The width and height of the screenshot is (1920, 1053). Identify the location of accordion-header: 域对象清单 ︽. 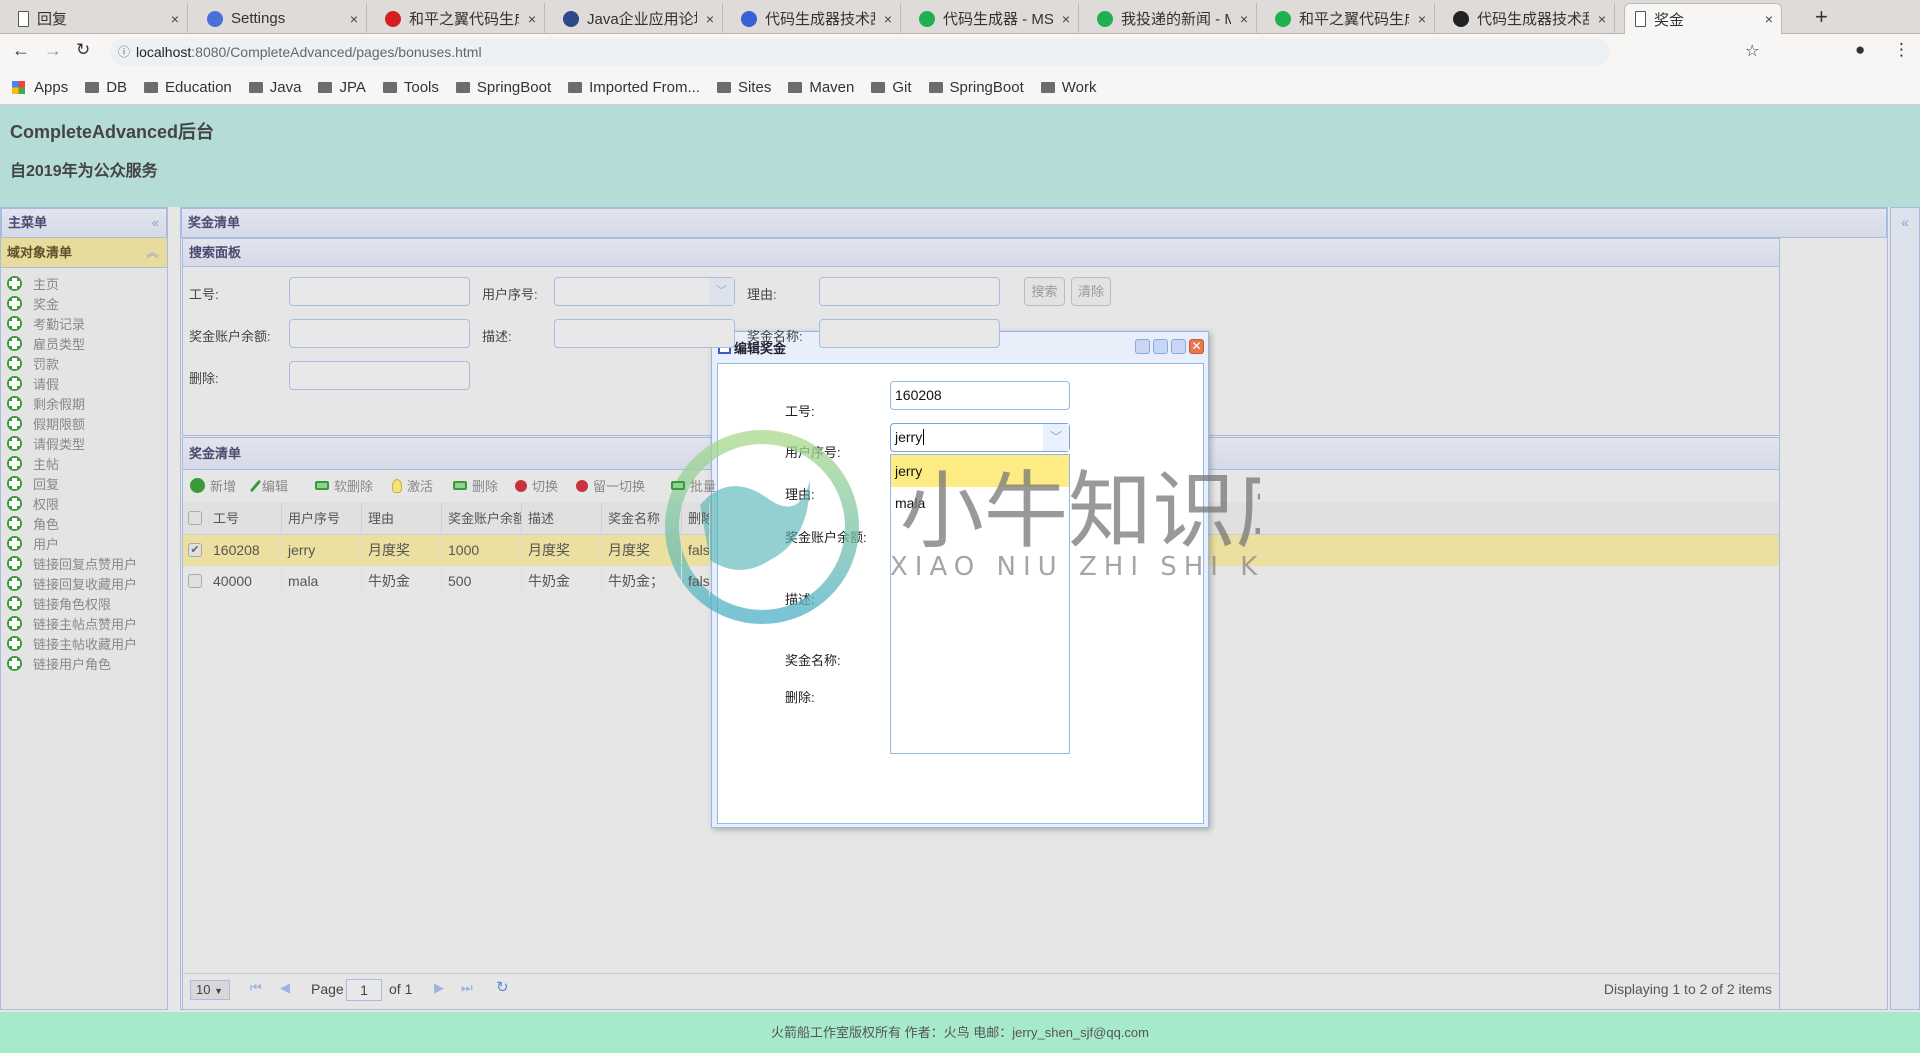
(84, 253).